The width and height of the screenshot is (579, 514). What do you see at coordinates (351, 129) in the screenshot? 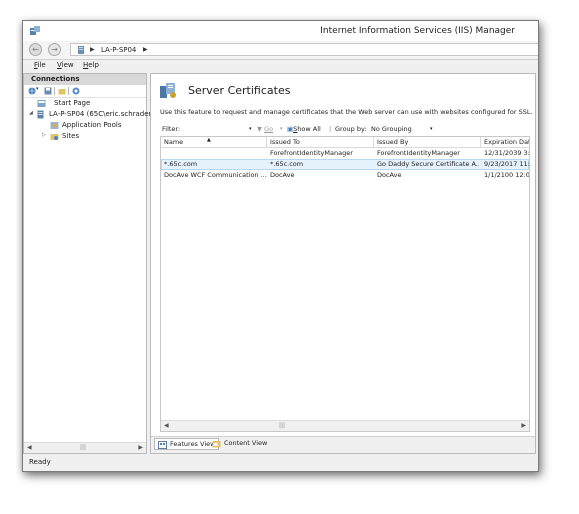
I see `group-by-label: Group by:` at bounding box center [351, 129].